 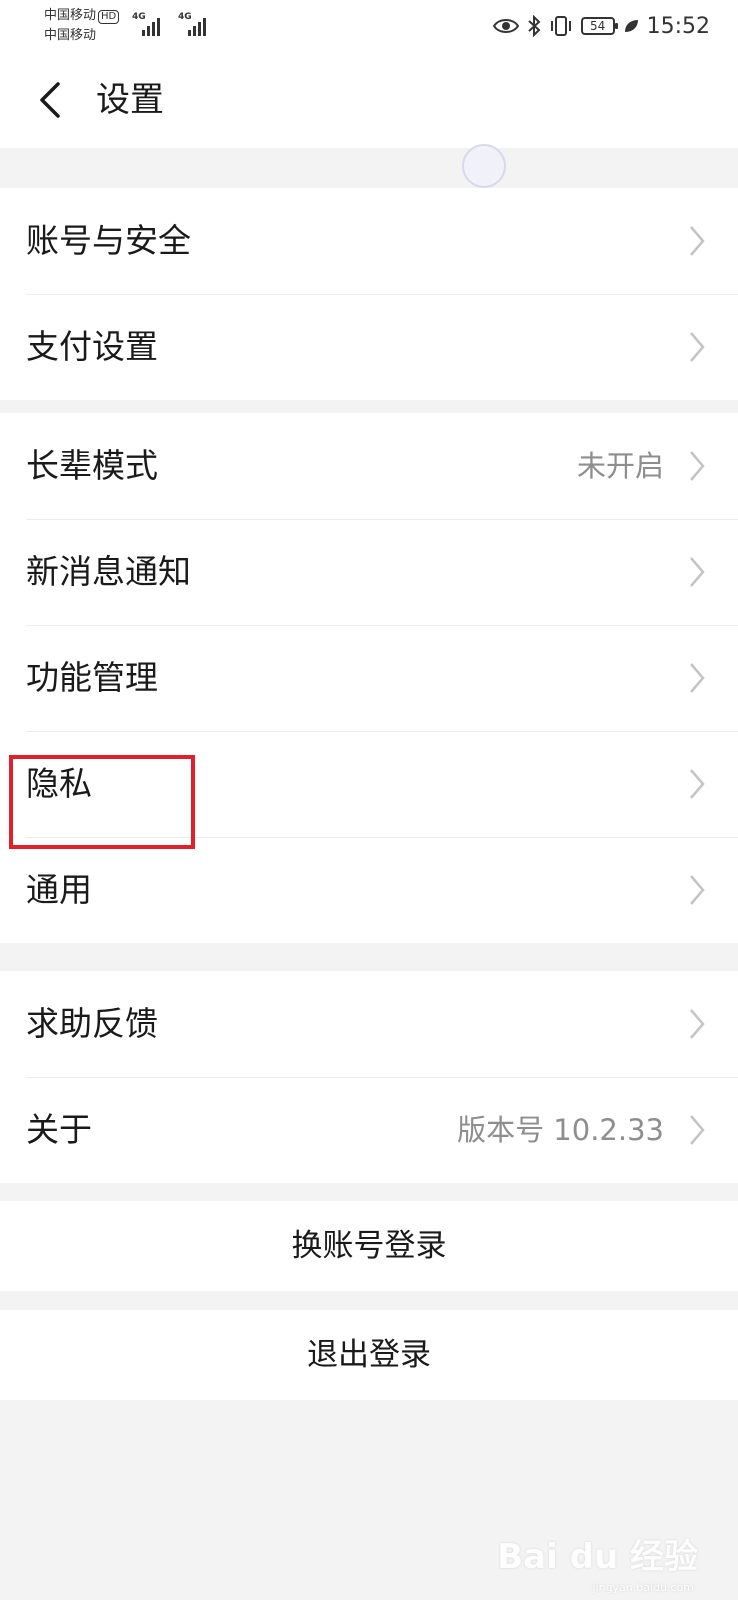 I want to click on leaf-icon, so click(x=631, y=26).